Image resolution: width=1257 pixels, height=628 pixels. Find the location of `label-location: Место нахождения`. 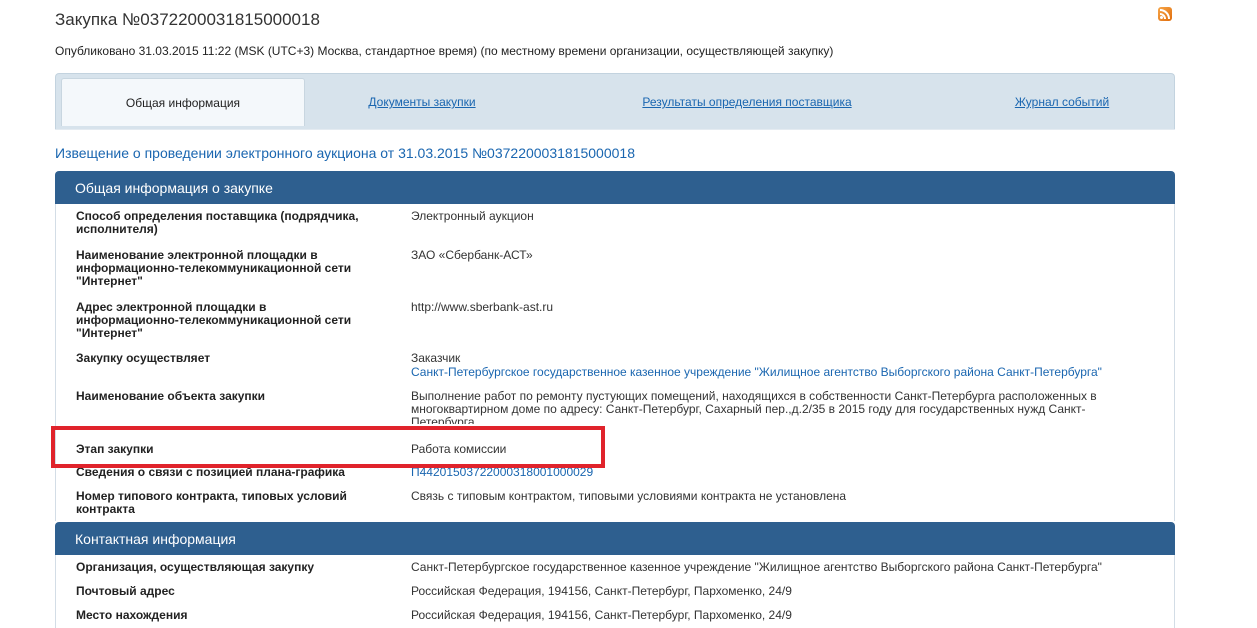

label-location: Место нахождения is located at coordinates (132, 615).